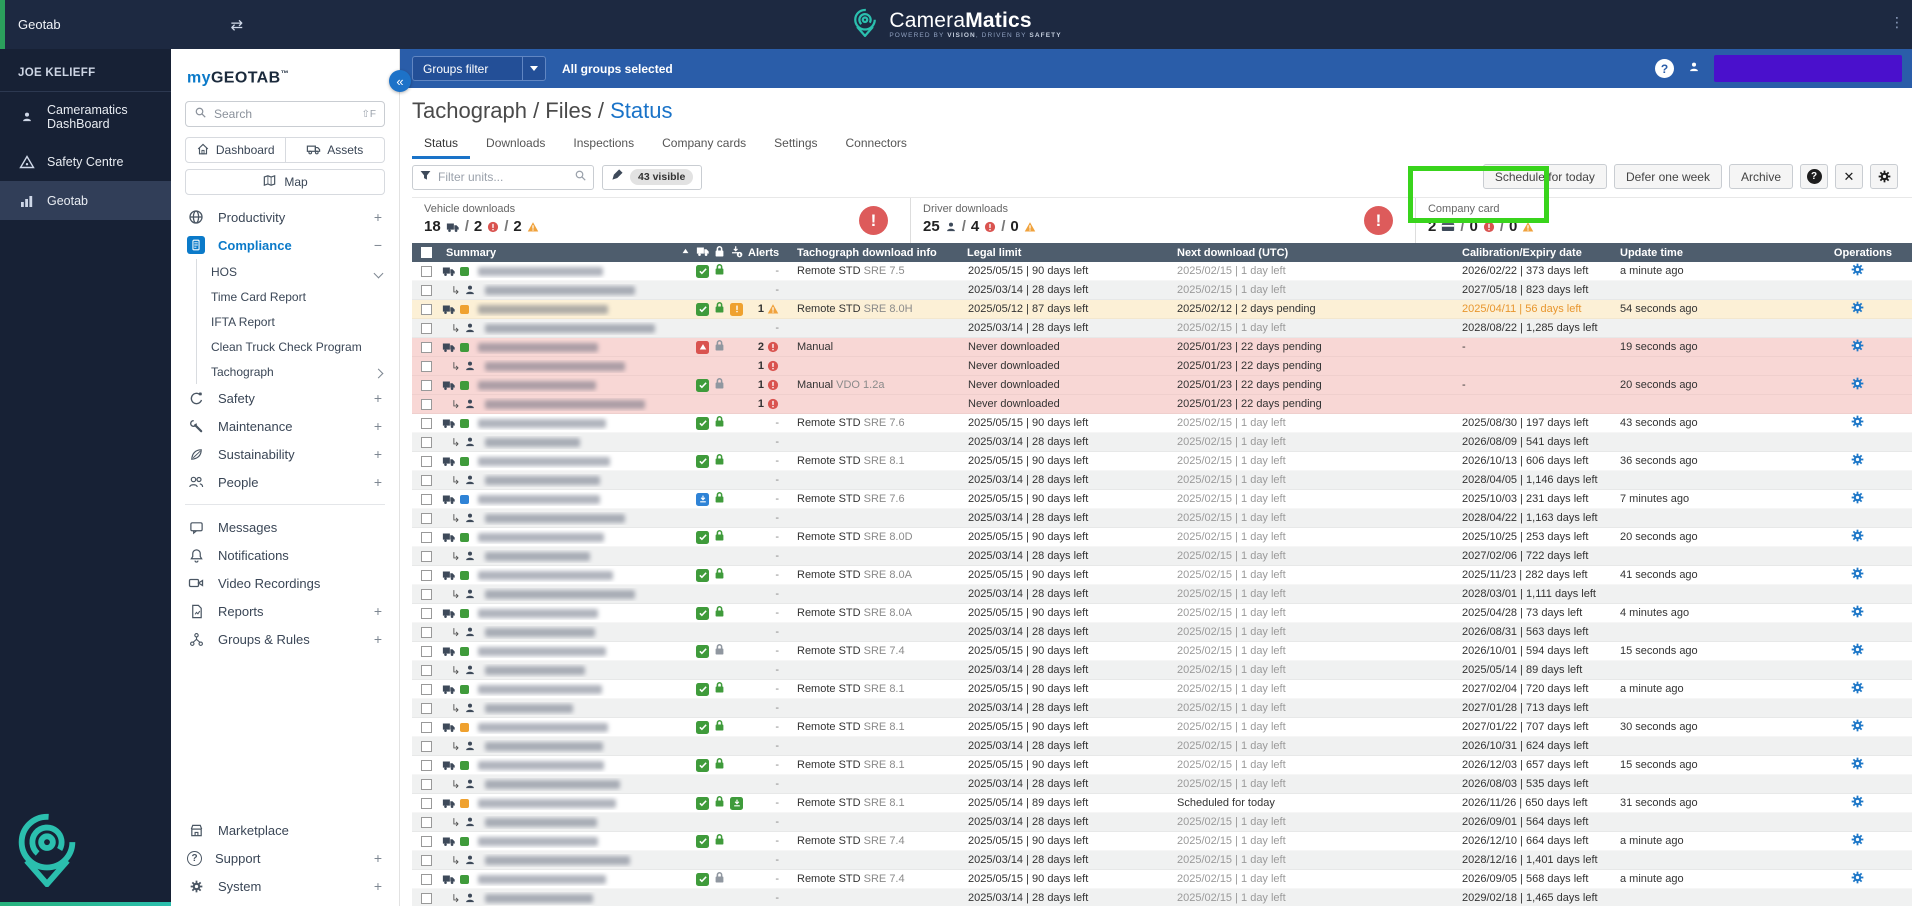  I want to click on sidebar-item-reports: Reports +, so click(285, 611).